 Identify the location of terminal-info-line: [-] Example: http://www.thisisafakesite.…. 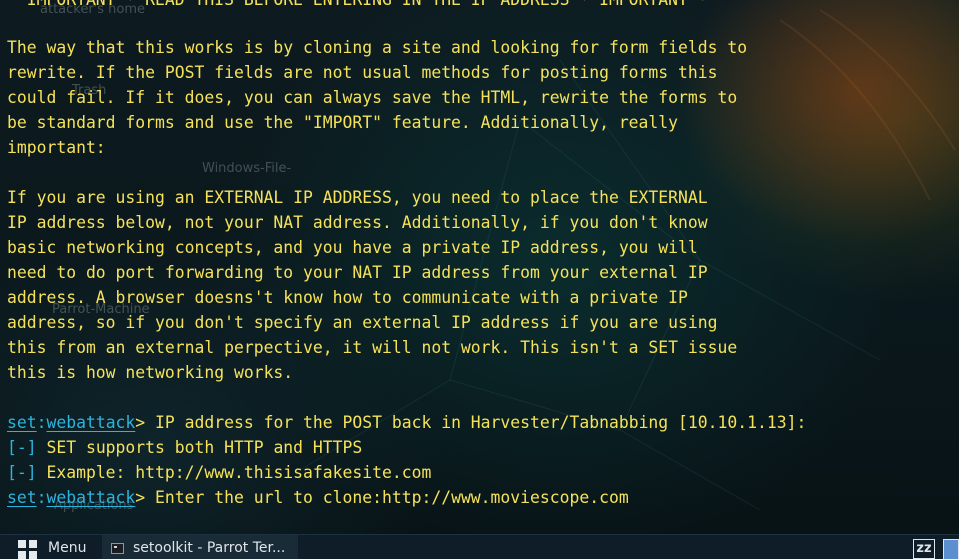
(219, 472).